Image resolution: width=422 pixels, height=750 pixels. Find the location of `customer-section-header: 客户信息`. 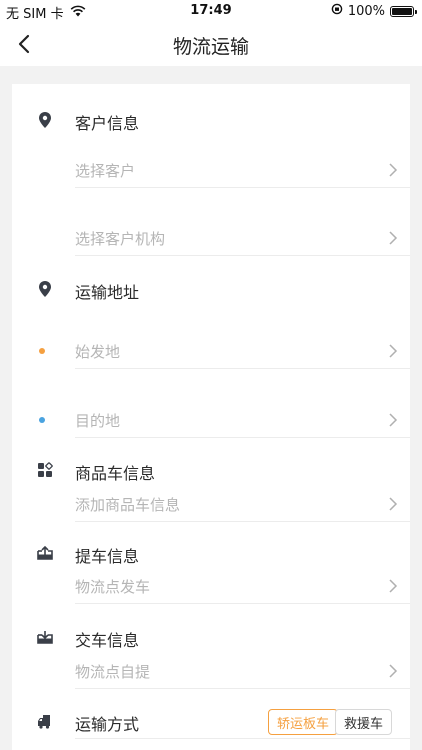

customer-section-header: 客户信息 is located at coordinates (211, 120).